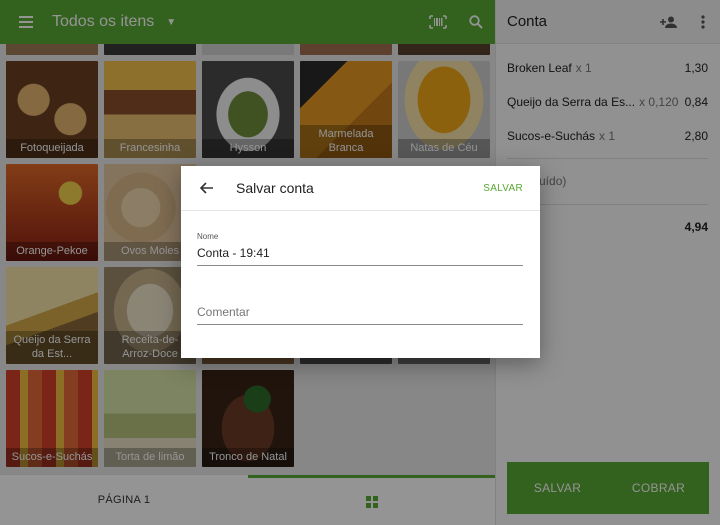  Describe the element at coordinates (360, 188) in the screenshot. I see `dialog-header: Salvar conta SALVAR` at that location.